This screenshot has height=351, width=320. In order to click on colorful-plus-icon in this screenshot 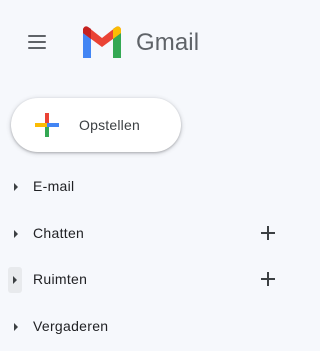, I will do `click(47, 125)`.